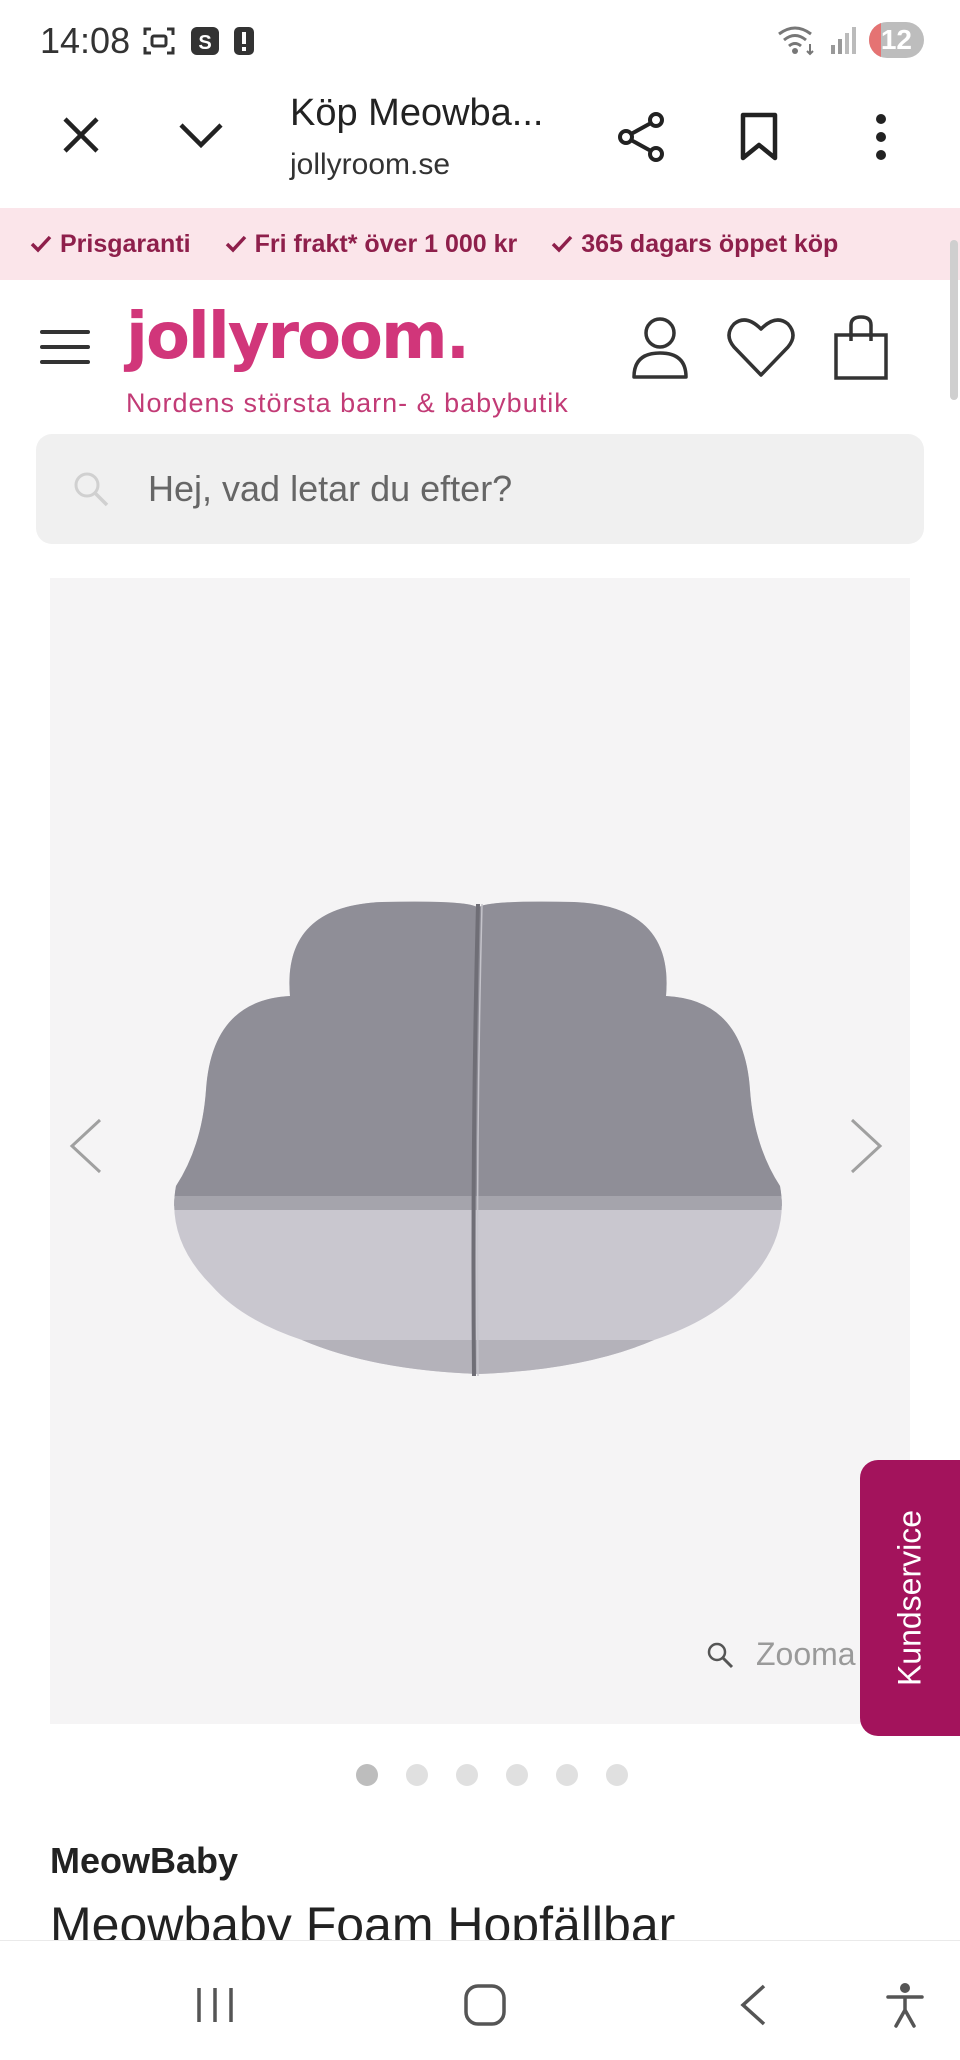  I want to click on shopping-bag-icon, so click(861, 347).